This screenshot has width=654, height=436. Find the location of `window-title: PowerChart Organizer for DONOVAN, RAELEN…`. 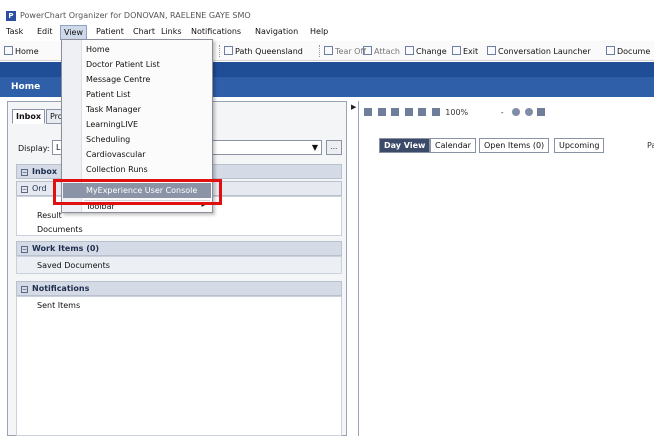

window-title: PowerChart Organizer for DONOVAN, RAELEN… is located at coordinates (135, 15).